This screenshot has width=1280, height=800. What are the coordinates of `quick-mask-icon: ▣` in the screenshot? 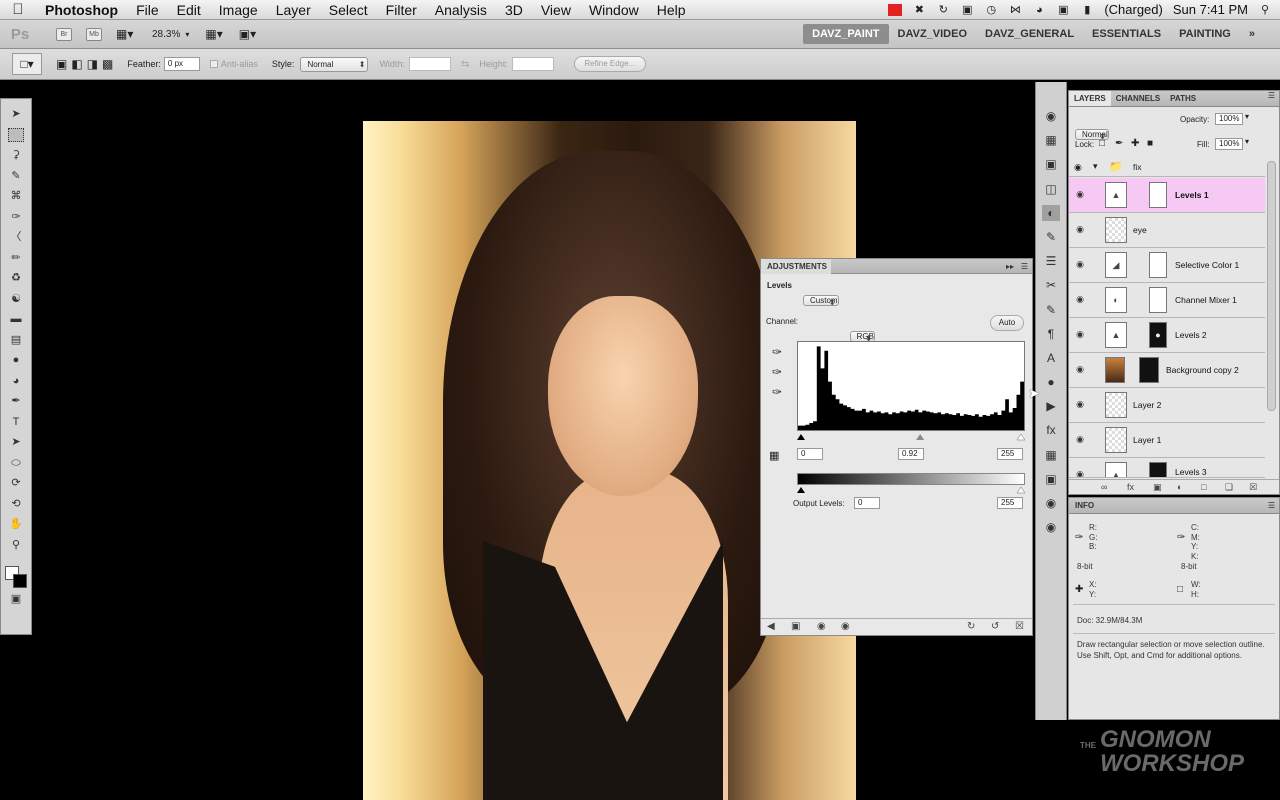 It's located at (16, 599).